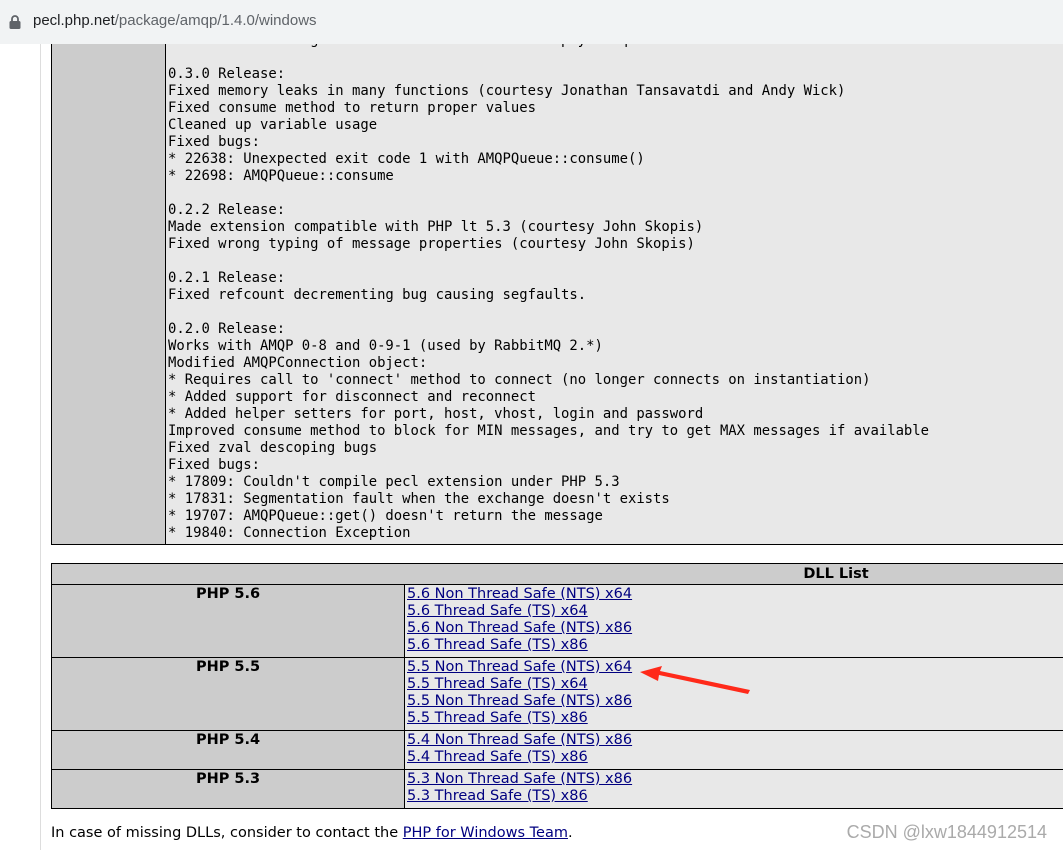 This screenshot has width=1063, height=850. Describe the element at coordinates (228, 750) in the screenshot. I see `php-version-label: PHP 5.4` at that location.